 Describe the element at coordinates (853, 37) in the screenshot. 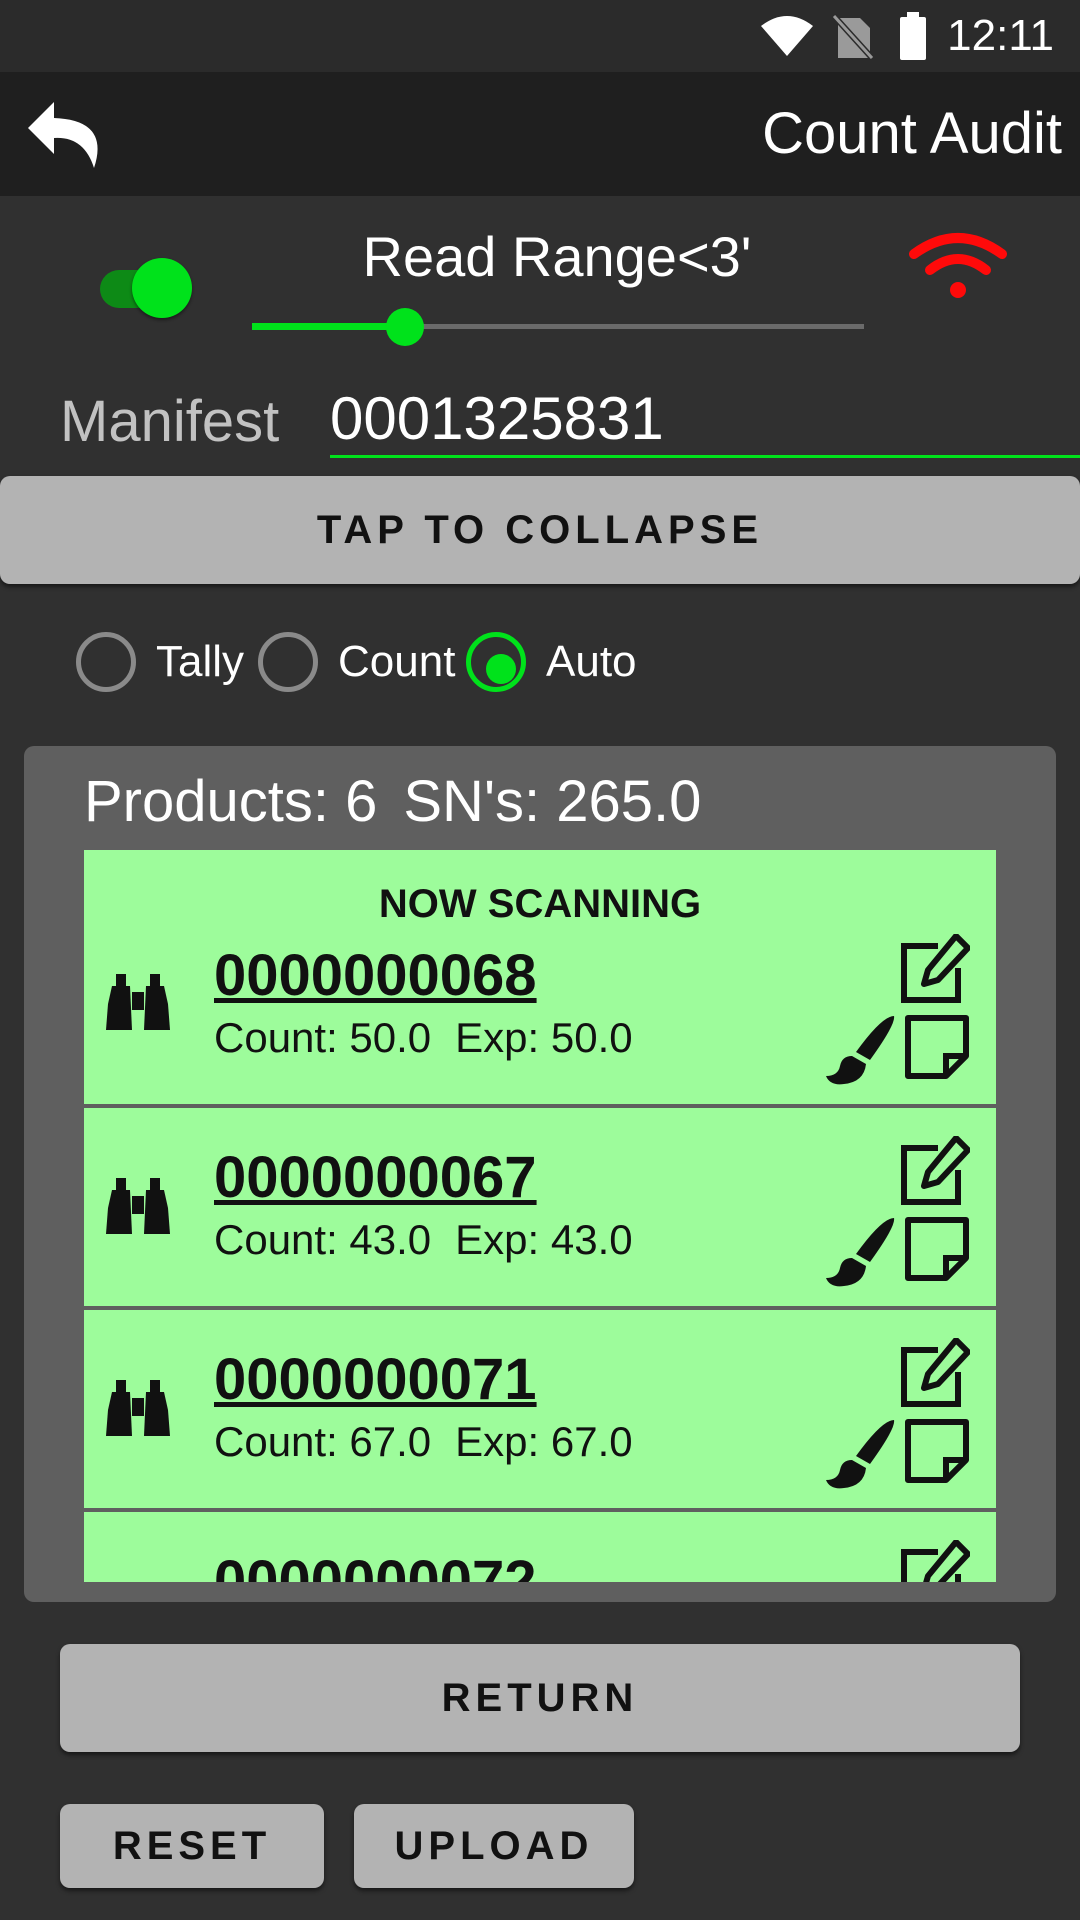

I see `no-sim-icon` at that location.